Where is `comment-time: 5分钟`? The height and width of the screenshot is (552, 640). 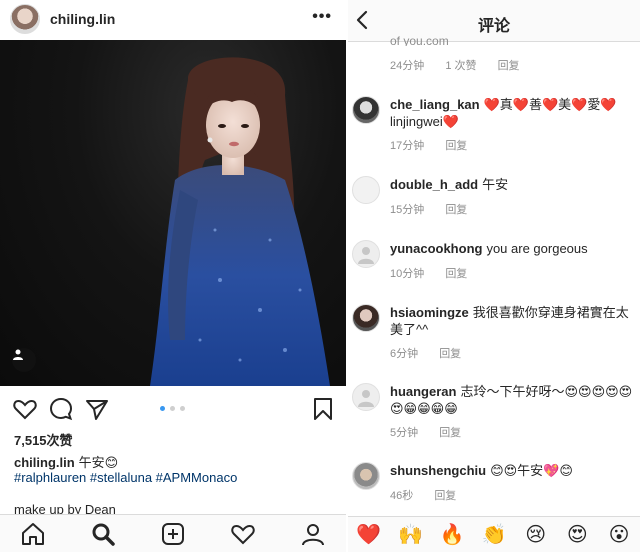
comment-time: 5分钟 is located at coordinates (404, 433).